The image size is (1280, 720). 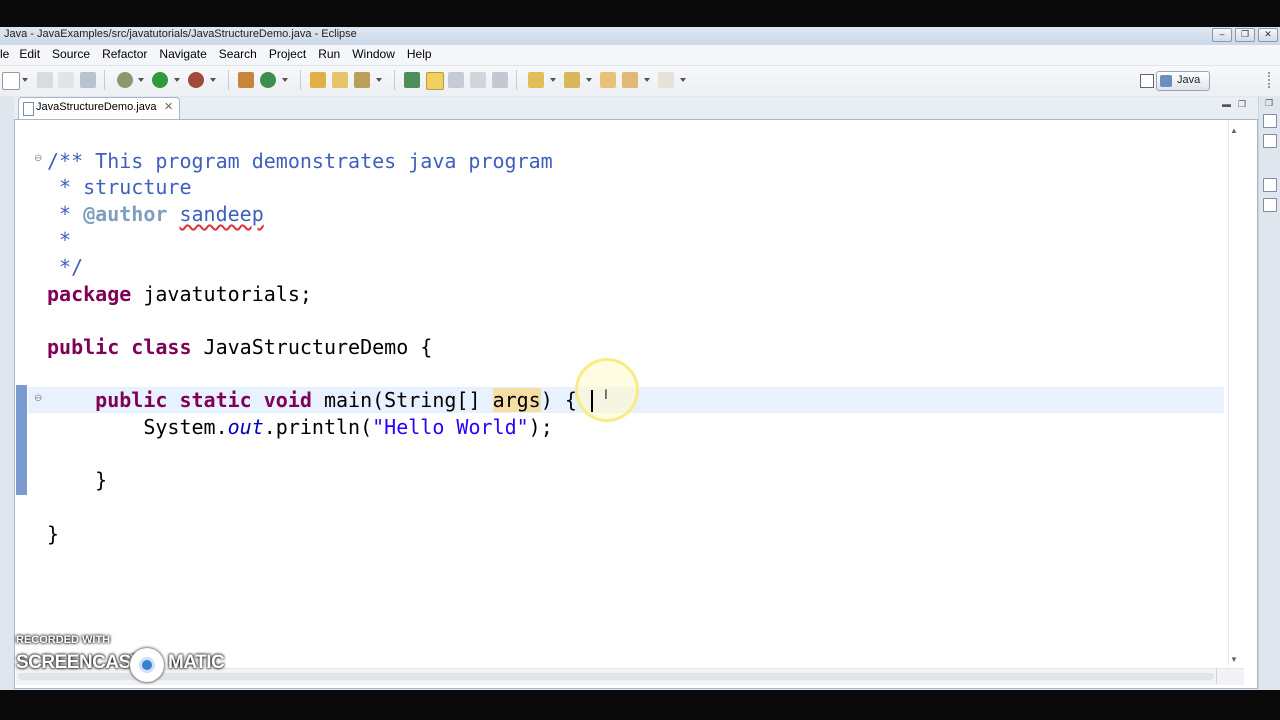 What do you see at coordinates (125, 80) in the screenshot?
I see `debug-icon` at bounding box center [125, 80].